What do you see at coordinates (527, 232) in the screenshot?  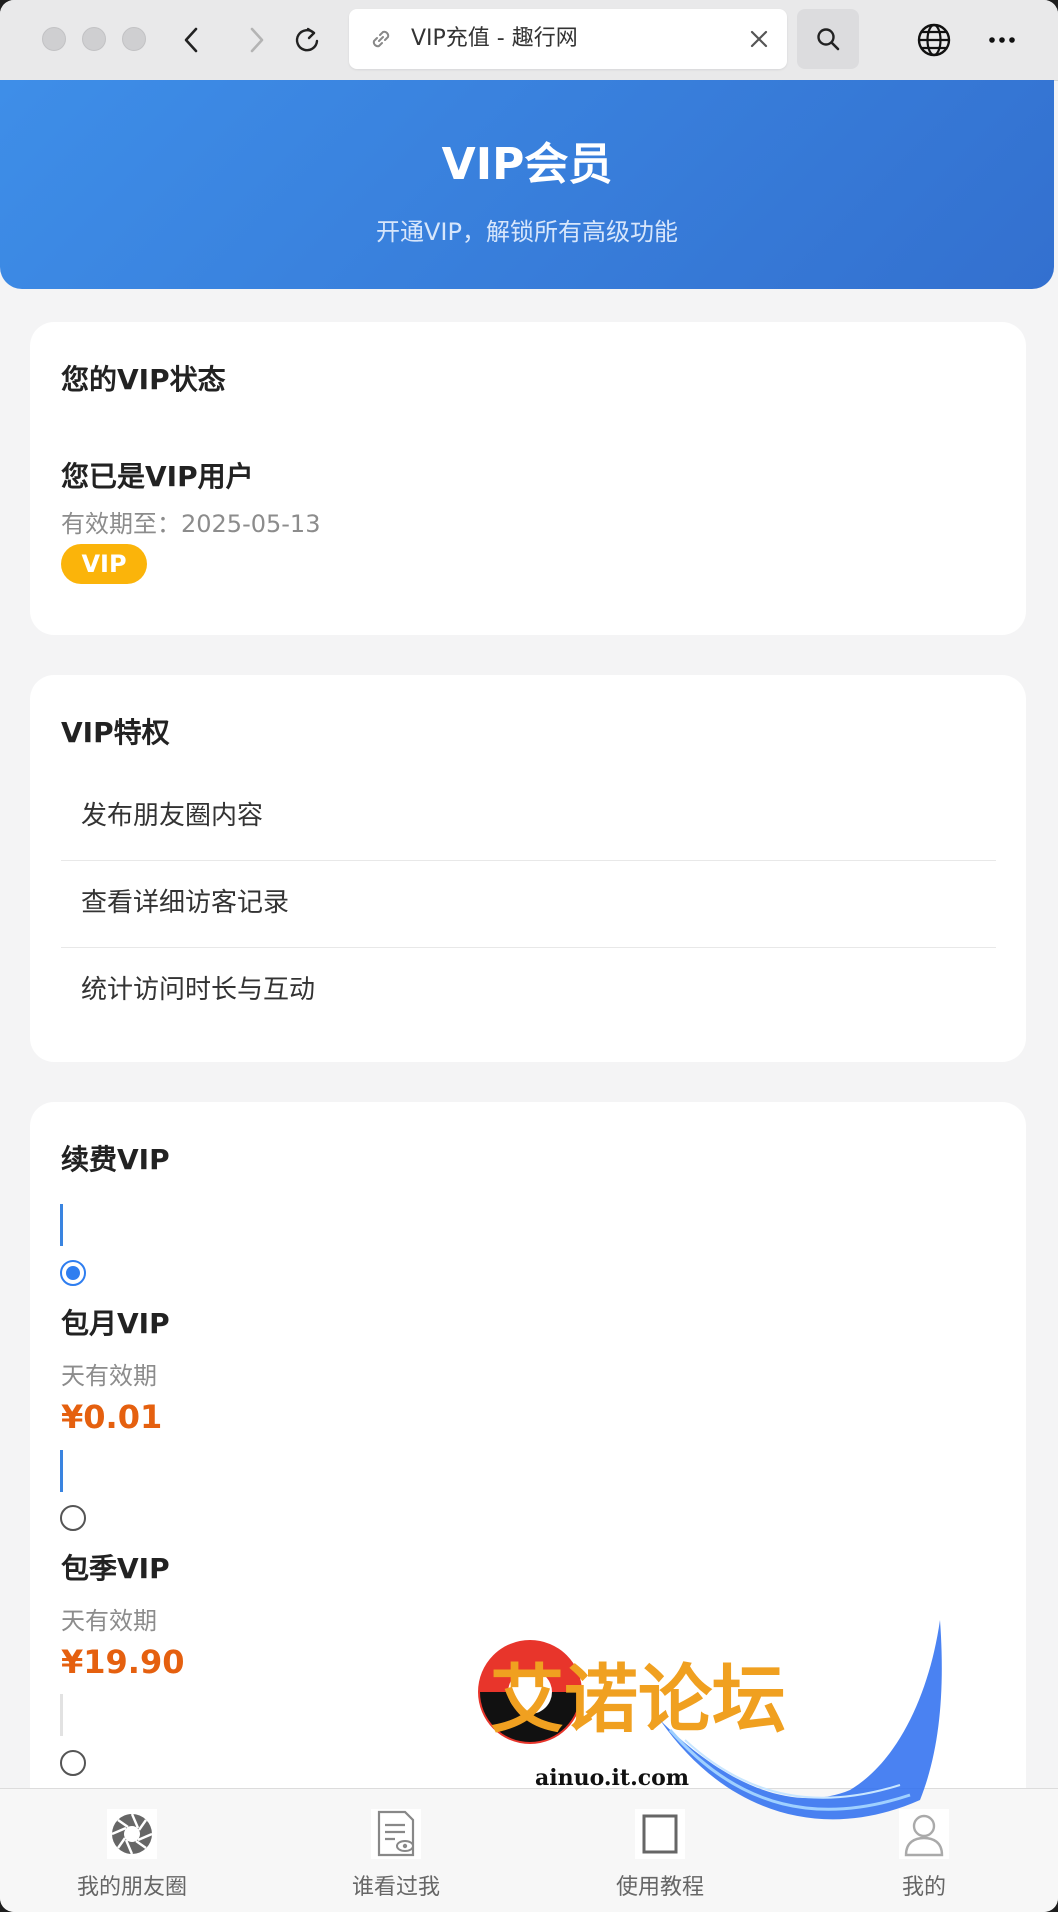 I see `page-subtitle: 开通VIP，解锁所有高级功能` at bounding box center [527, 232].